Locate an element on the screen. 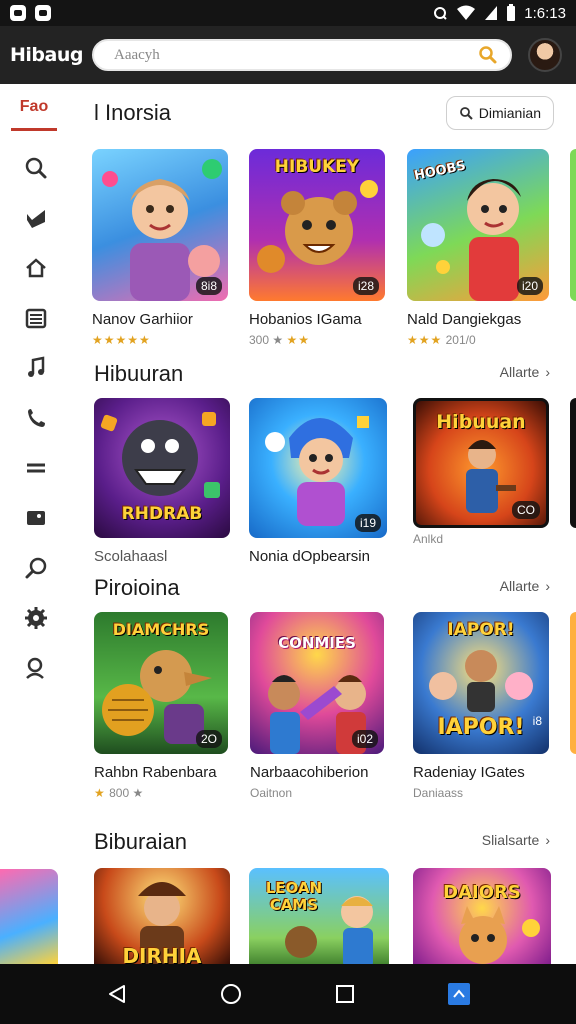 The height and width of the screenshot is (1024, 576). game-thumbnail: DIRHIA is located at coordinates (162, 916).